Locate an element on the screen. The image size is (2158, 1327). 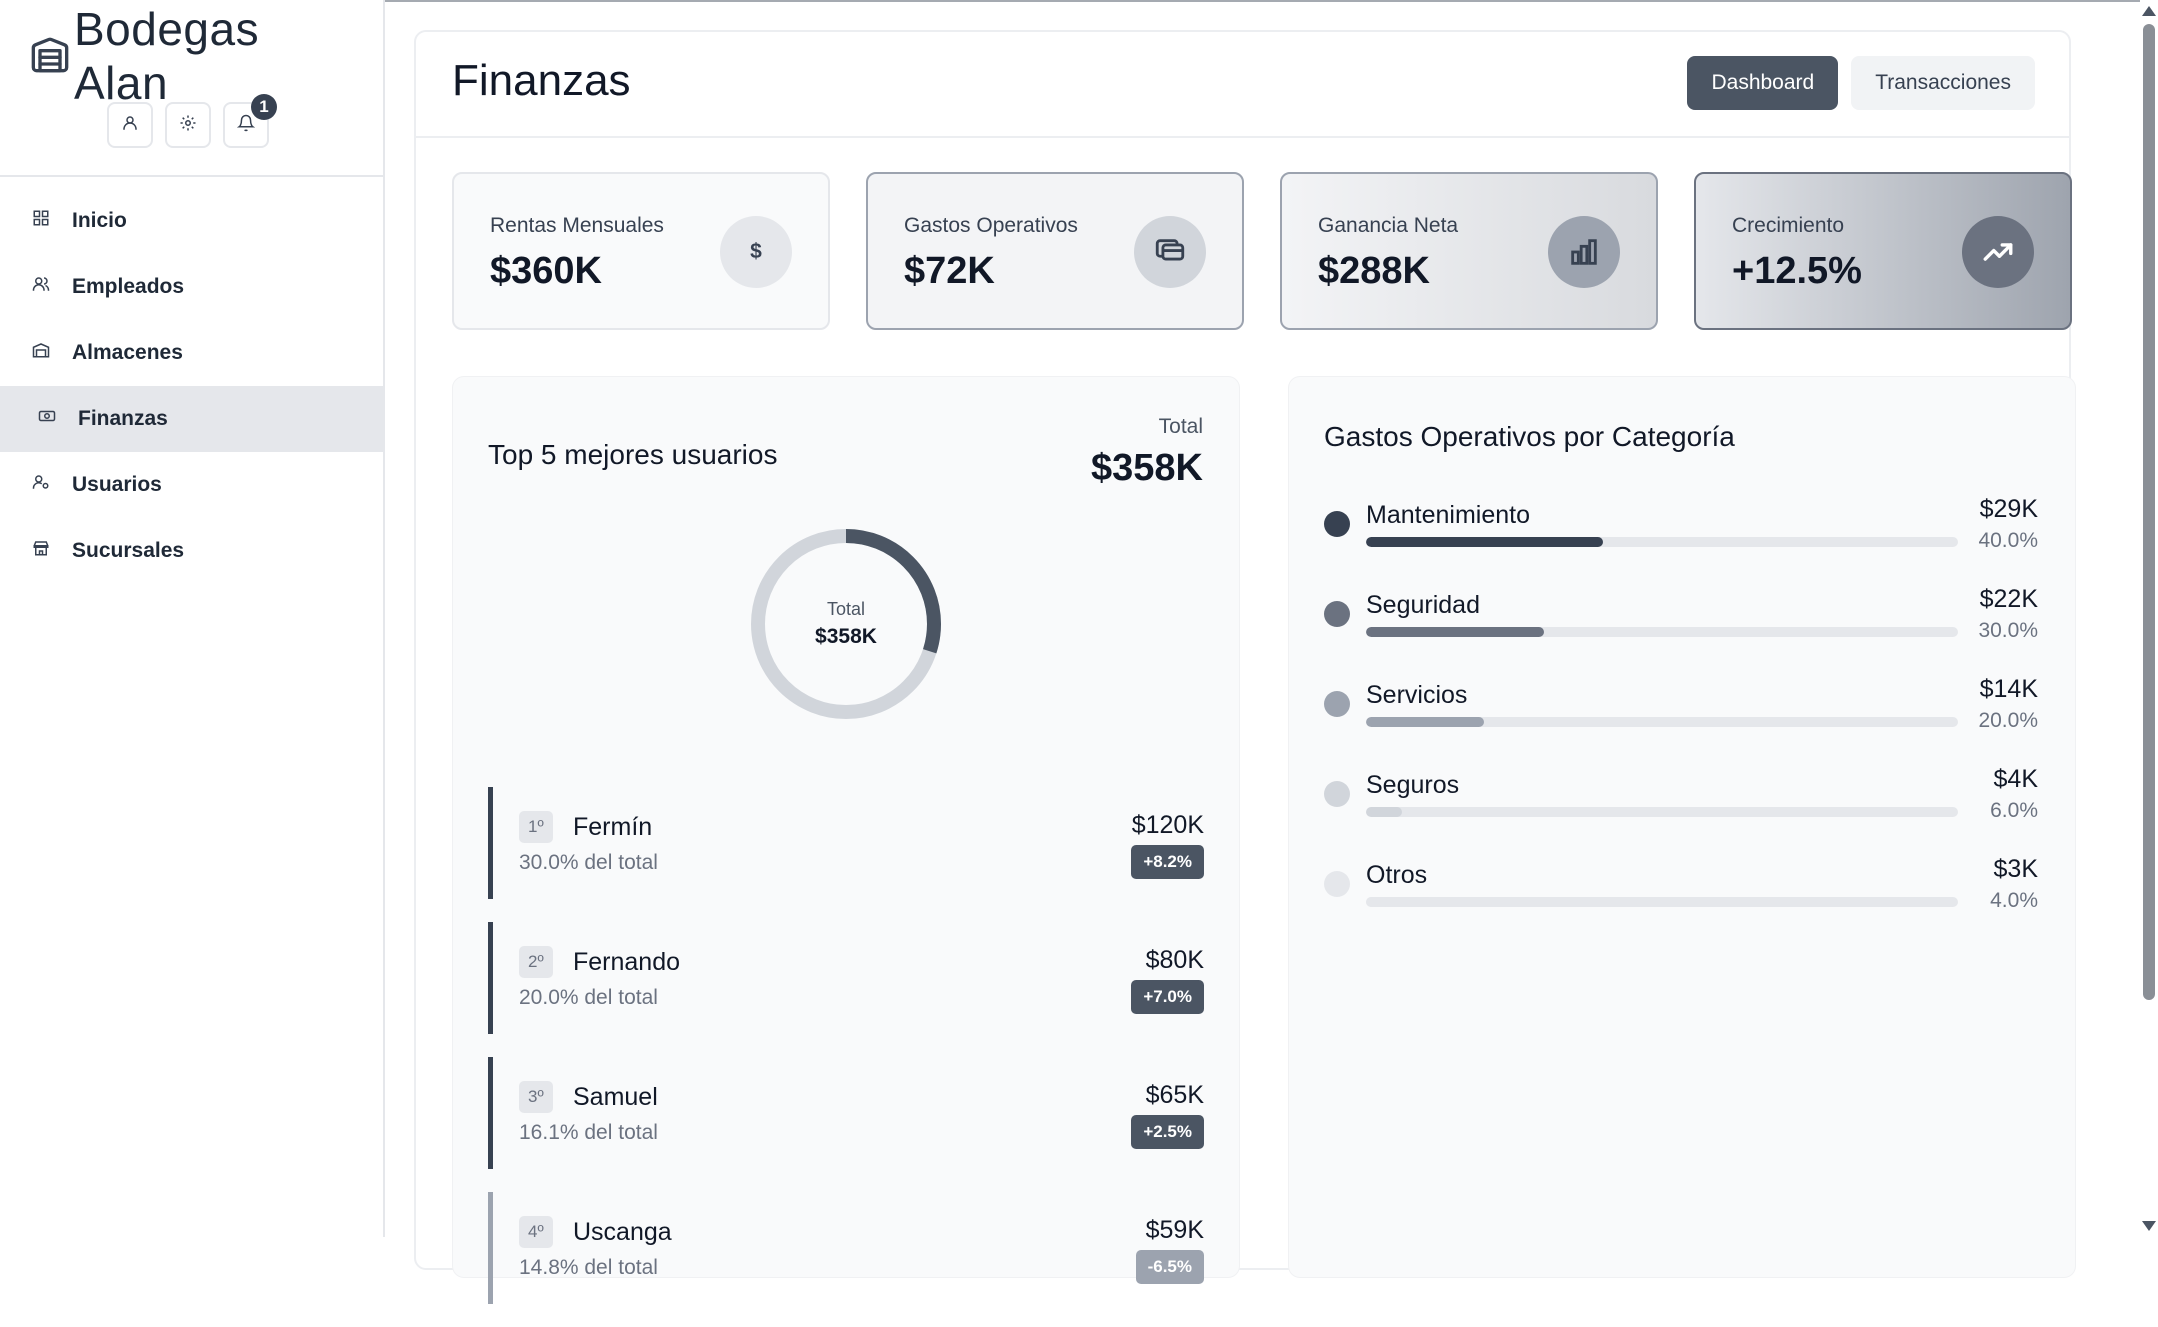
category-value: $22K is located at coordinates (2008, 599).